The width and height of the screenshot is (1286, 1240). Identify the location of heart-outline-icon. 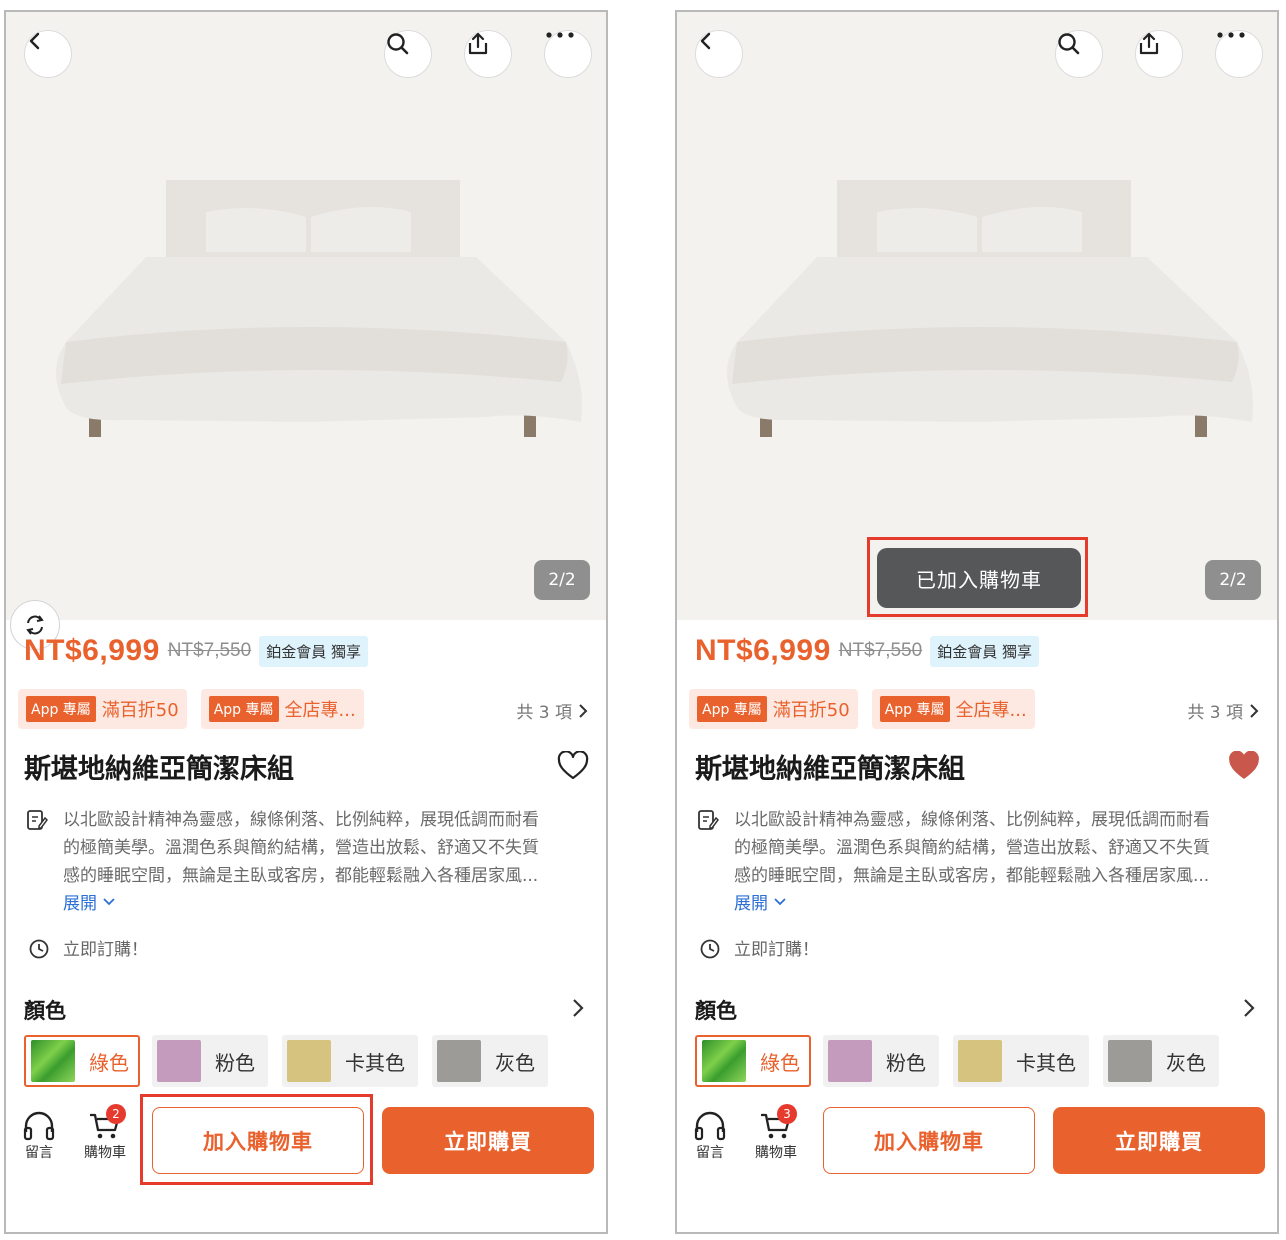
(573, 765).